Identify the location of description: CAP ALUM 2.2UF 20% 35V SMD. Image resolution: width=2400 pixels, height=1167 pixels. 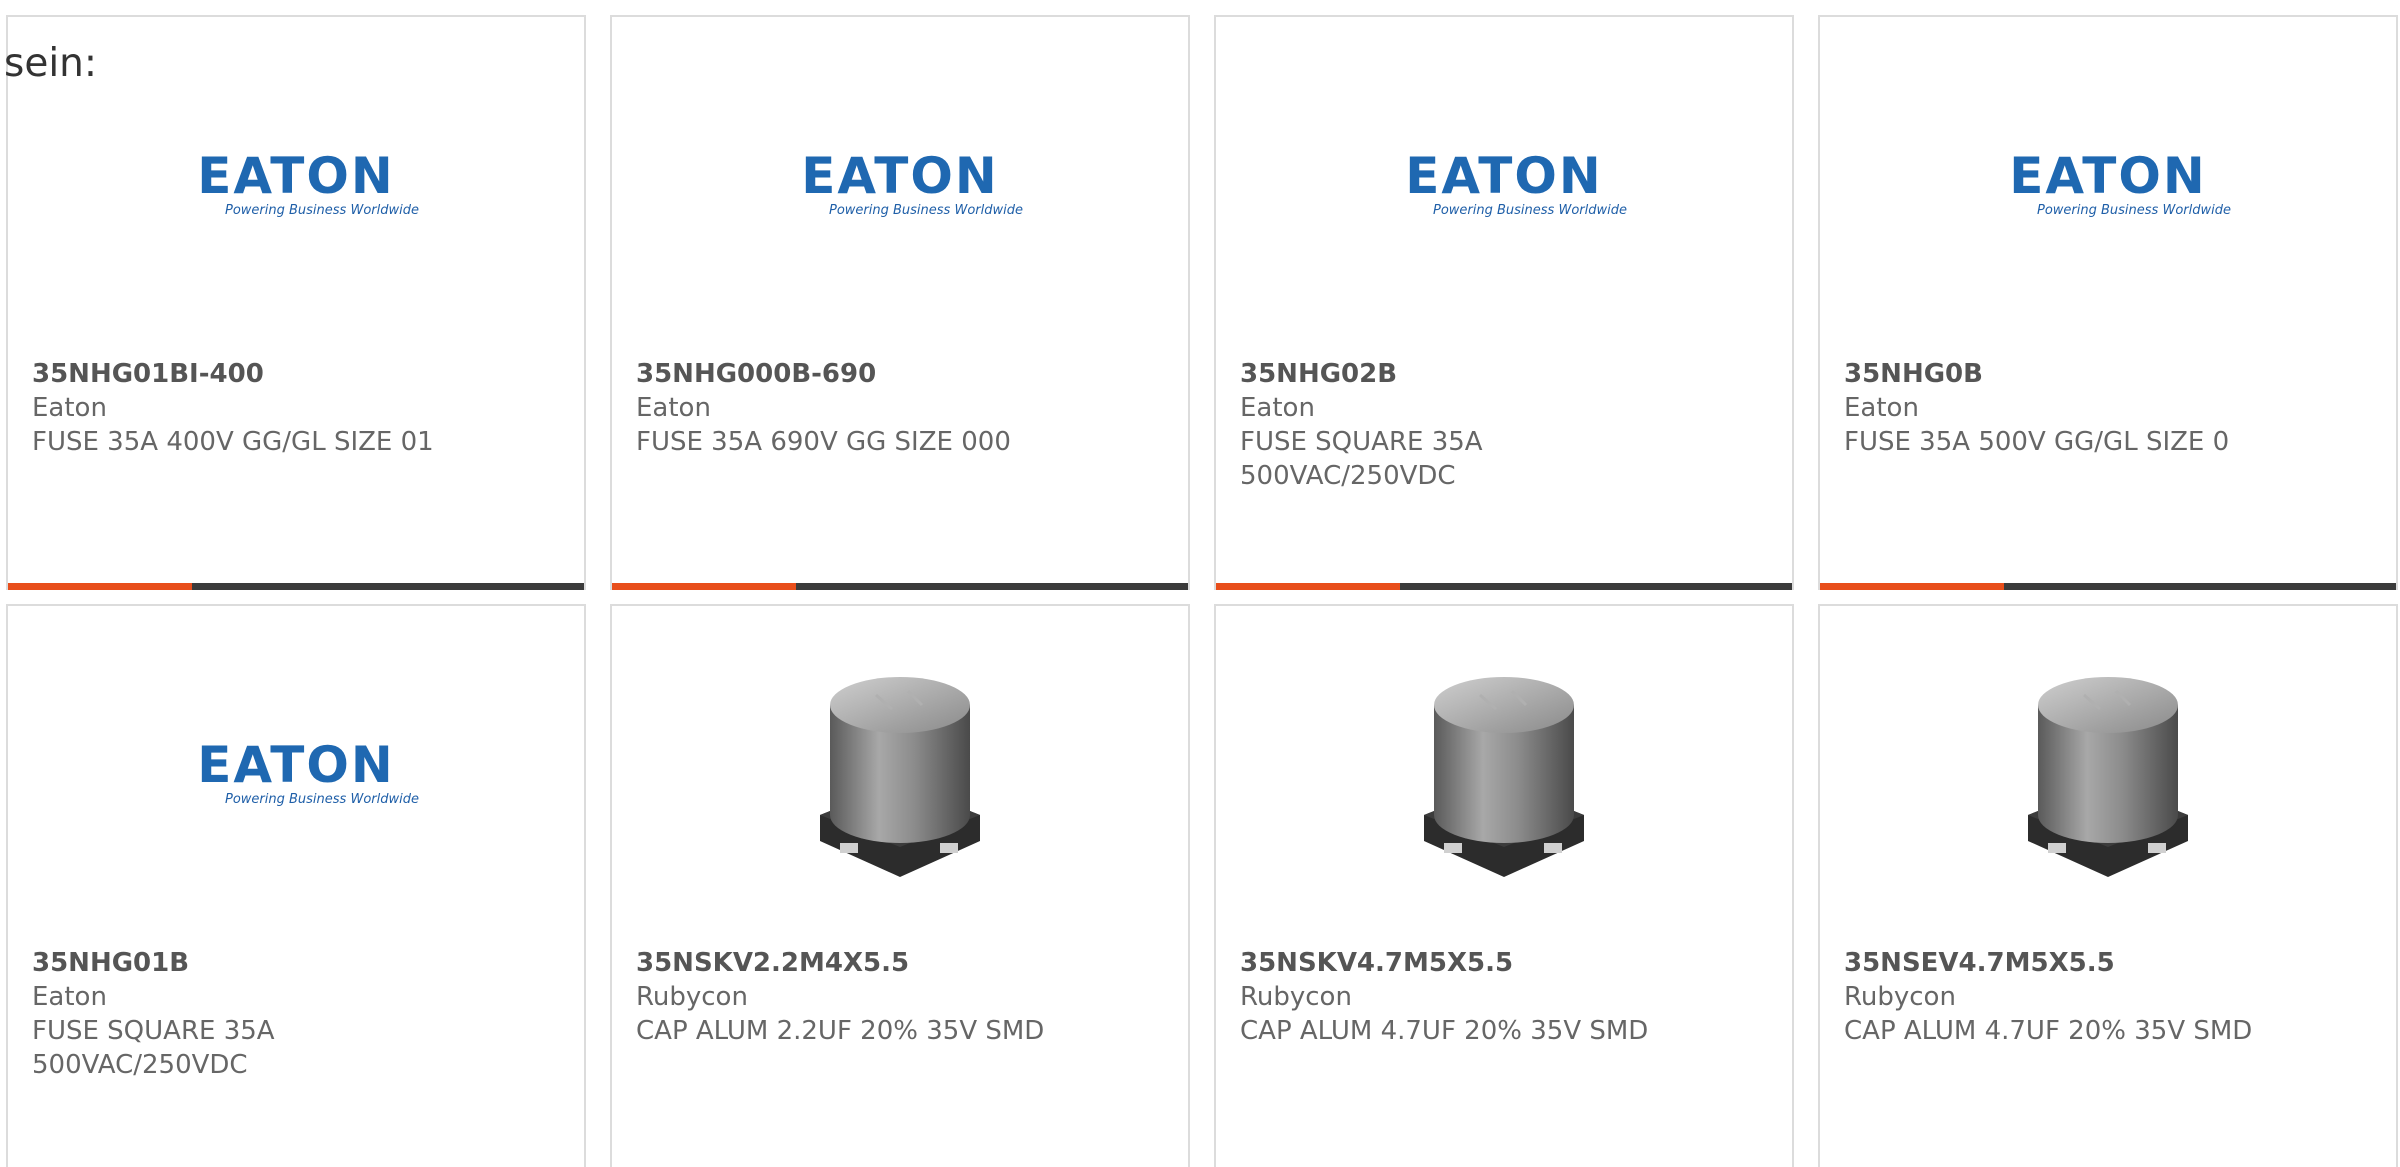
(840, 1031).